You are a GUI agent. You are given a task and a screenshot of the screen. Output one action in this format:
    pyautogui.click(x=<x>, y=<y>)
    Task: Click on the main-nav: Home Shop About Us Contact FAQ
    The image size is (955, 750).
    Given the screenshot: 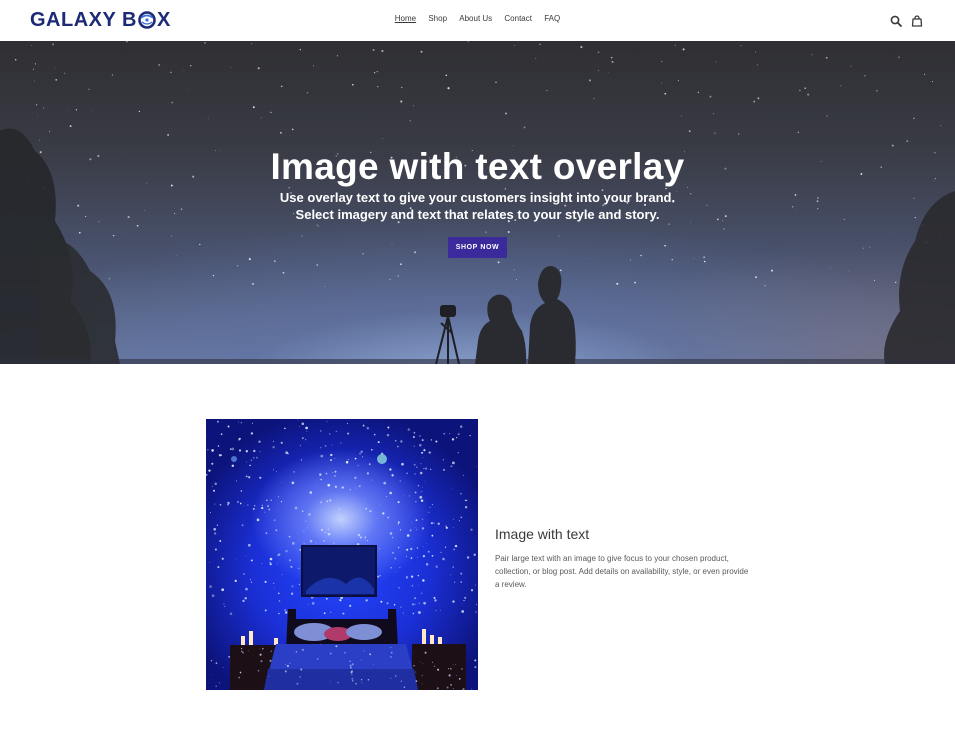 What is the action you would take?
    pyautogui.click(x=477, y=19)
    